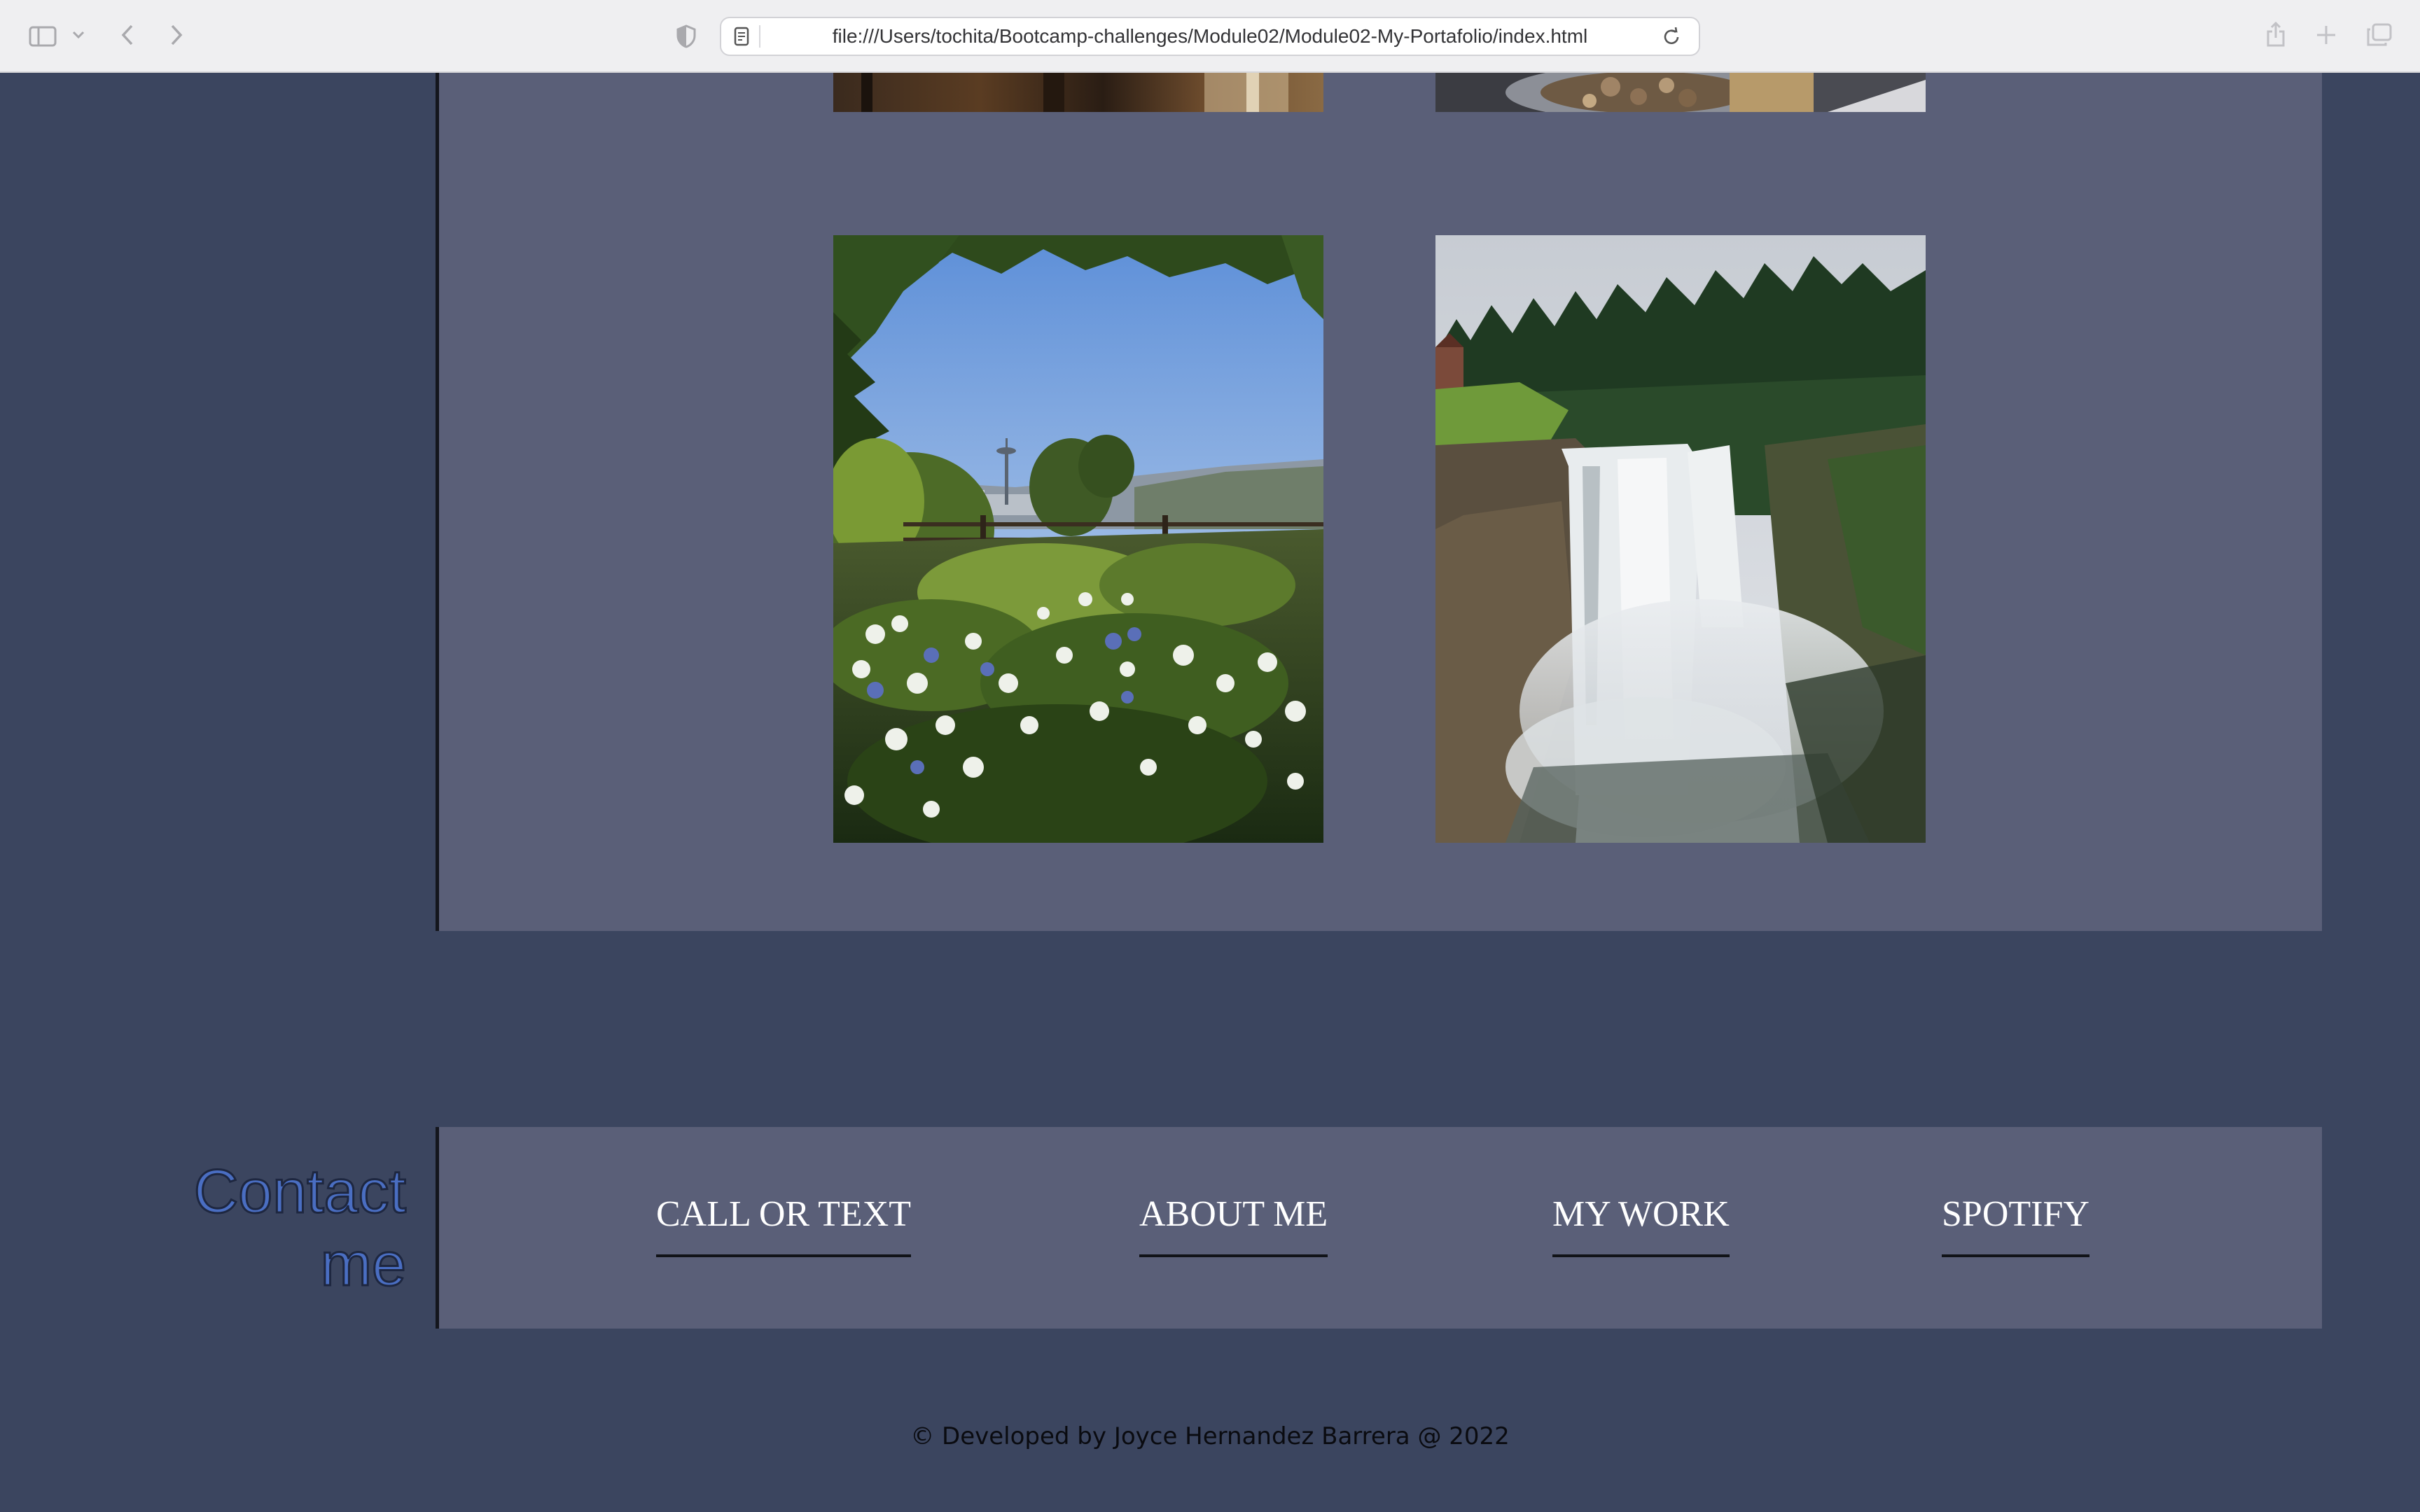 Image resolution: width=2420 pixels, height=1512 pixels. What do you see at coordinates (300, 1228) in the screenshot?
I see `contact-heading: Contact me` at bounding box center [300, 1228].